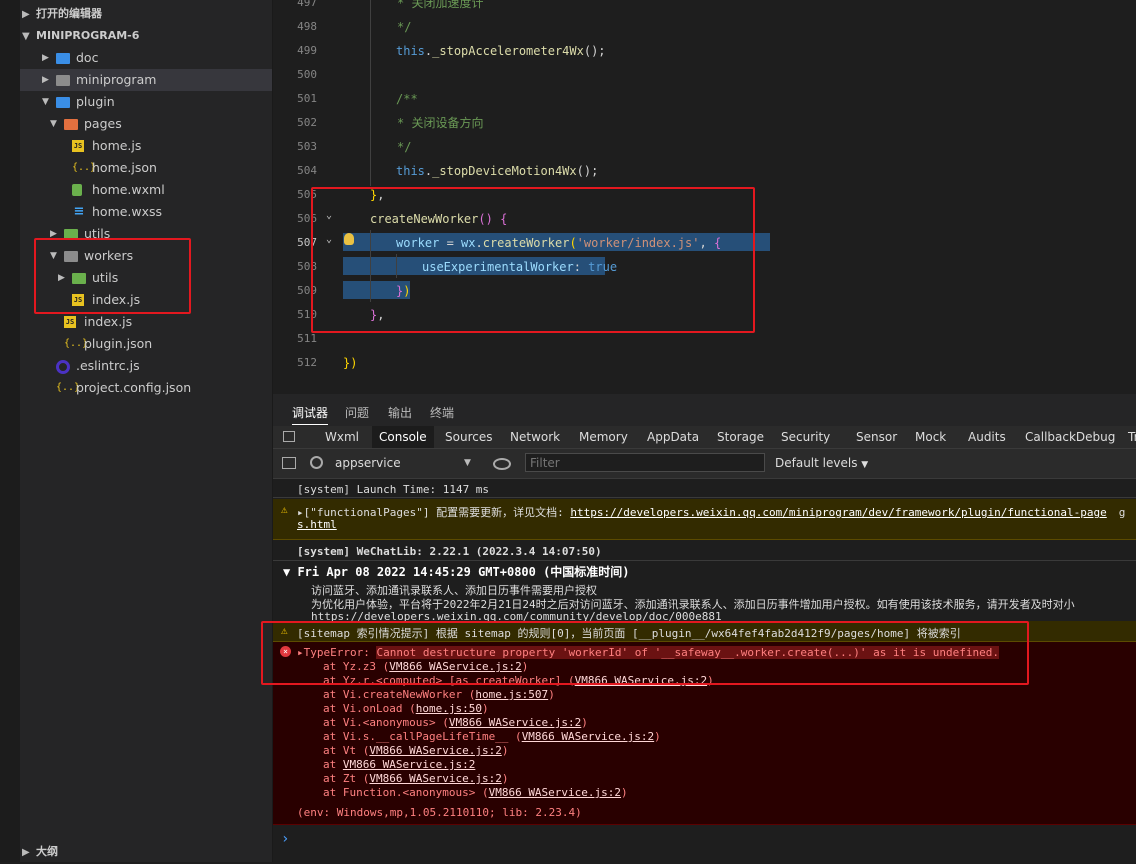 Image resolution: width=1136 pixels, height=864 pixels. Describe the element at coordinates (1070, 437) in the screenshot. I see `tab-callbackdebug: CallbackDebug` at that location.